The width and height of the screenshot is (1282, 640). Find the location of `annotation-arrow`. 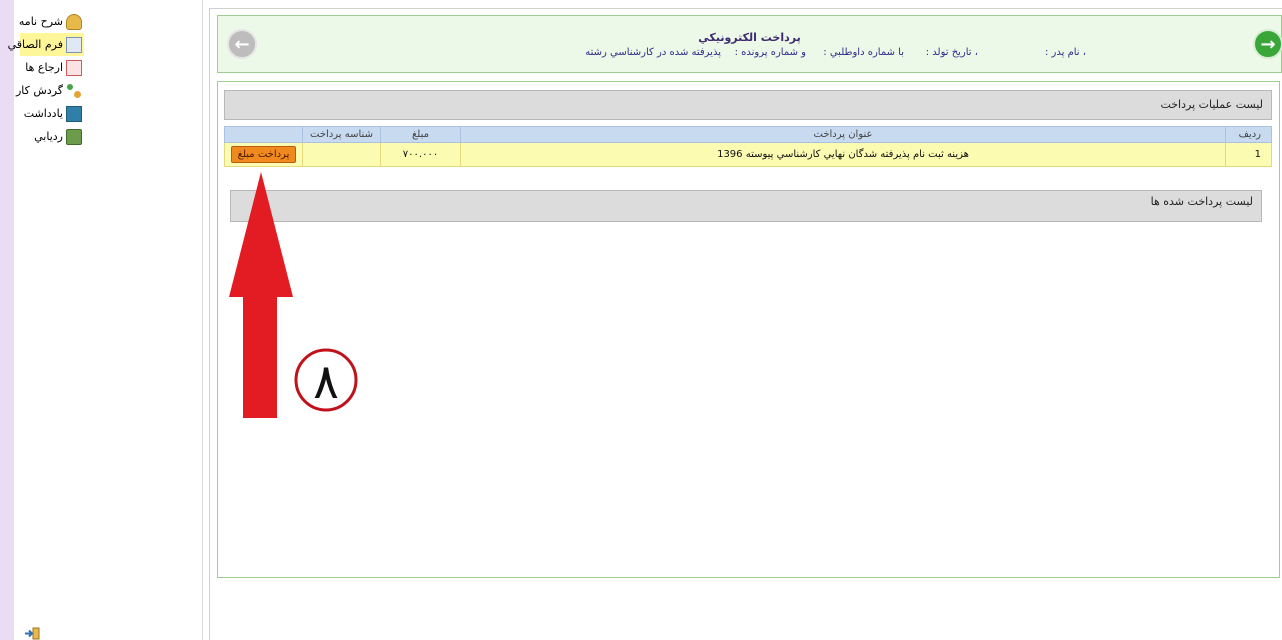

annotation-arrow is located at coordinates (261, 295).